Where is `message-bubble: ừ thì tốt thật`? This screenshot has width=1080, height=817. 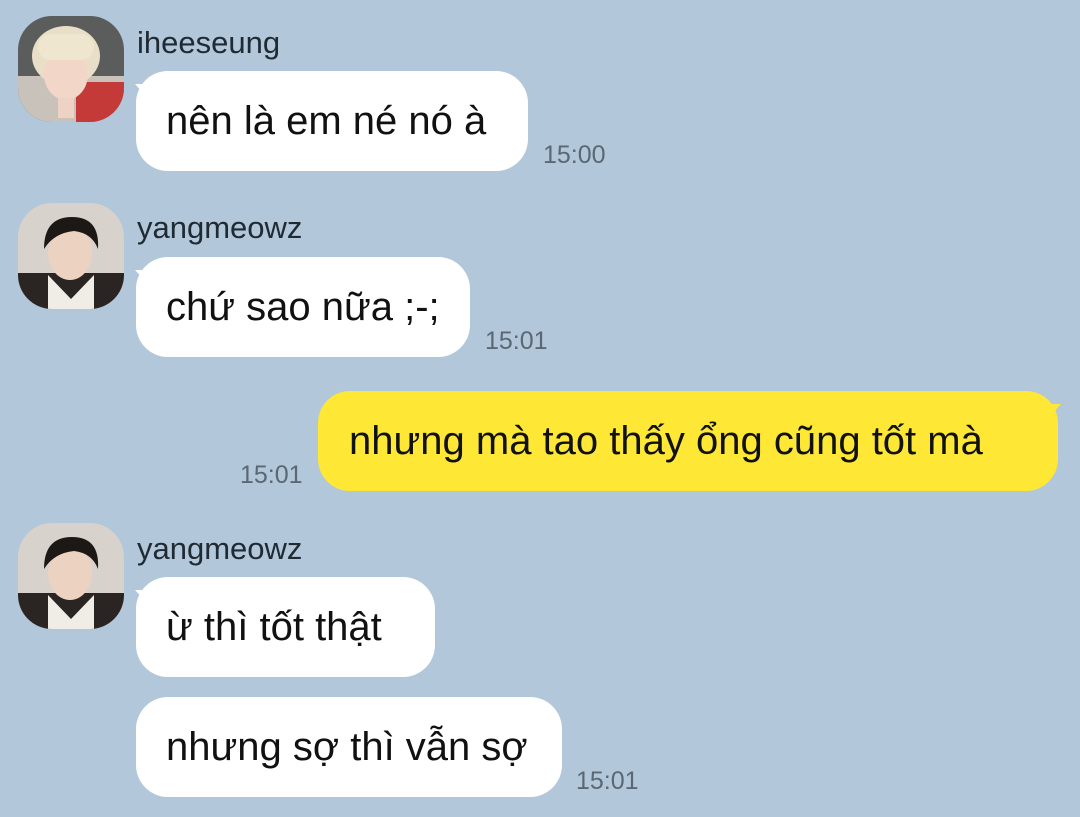
message-bubble: ừ thì tốt thật is located at coordinates (285, 627).